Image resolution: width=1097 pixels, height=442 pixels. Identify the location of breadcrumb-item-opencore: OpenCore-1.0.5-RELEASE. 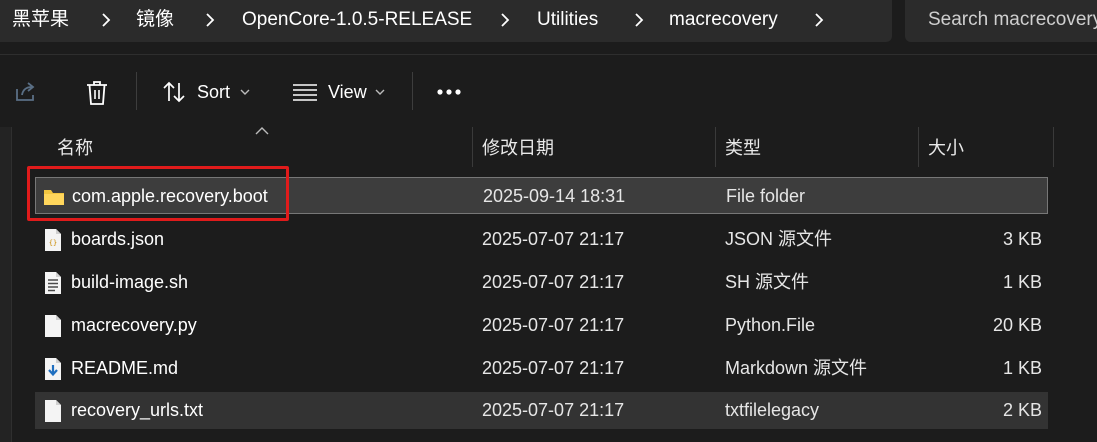
(357, 20).